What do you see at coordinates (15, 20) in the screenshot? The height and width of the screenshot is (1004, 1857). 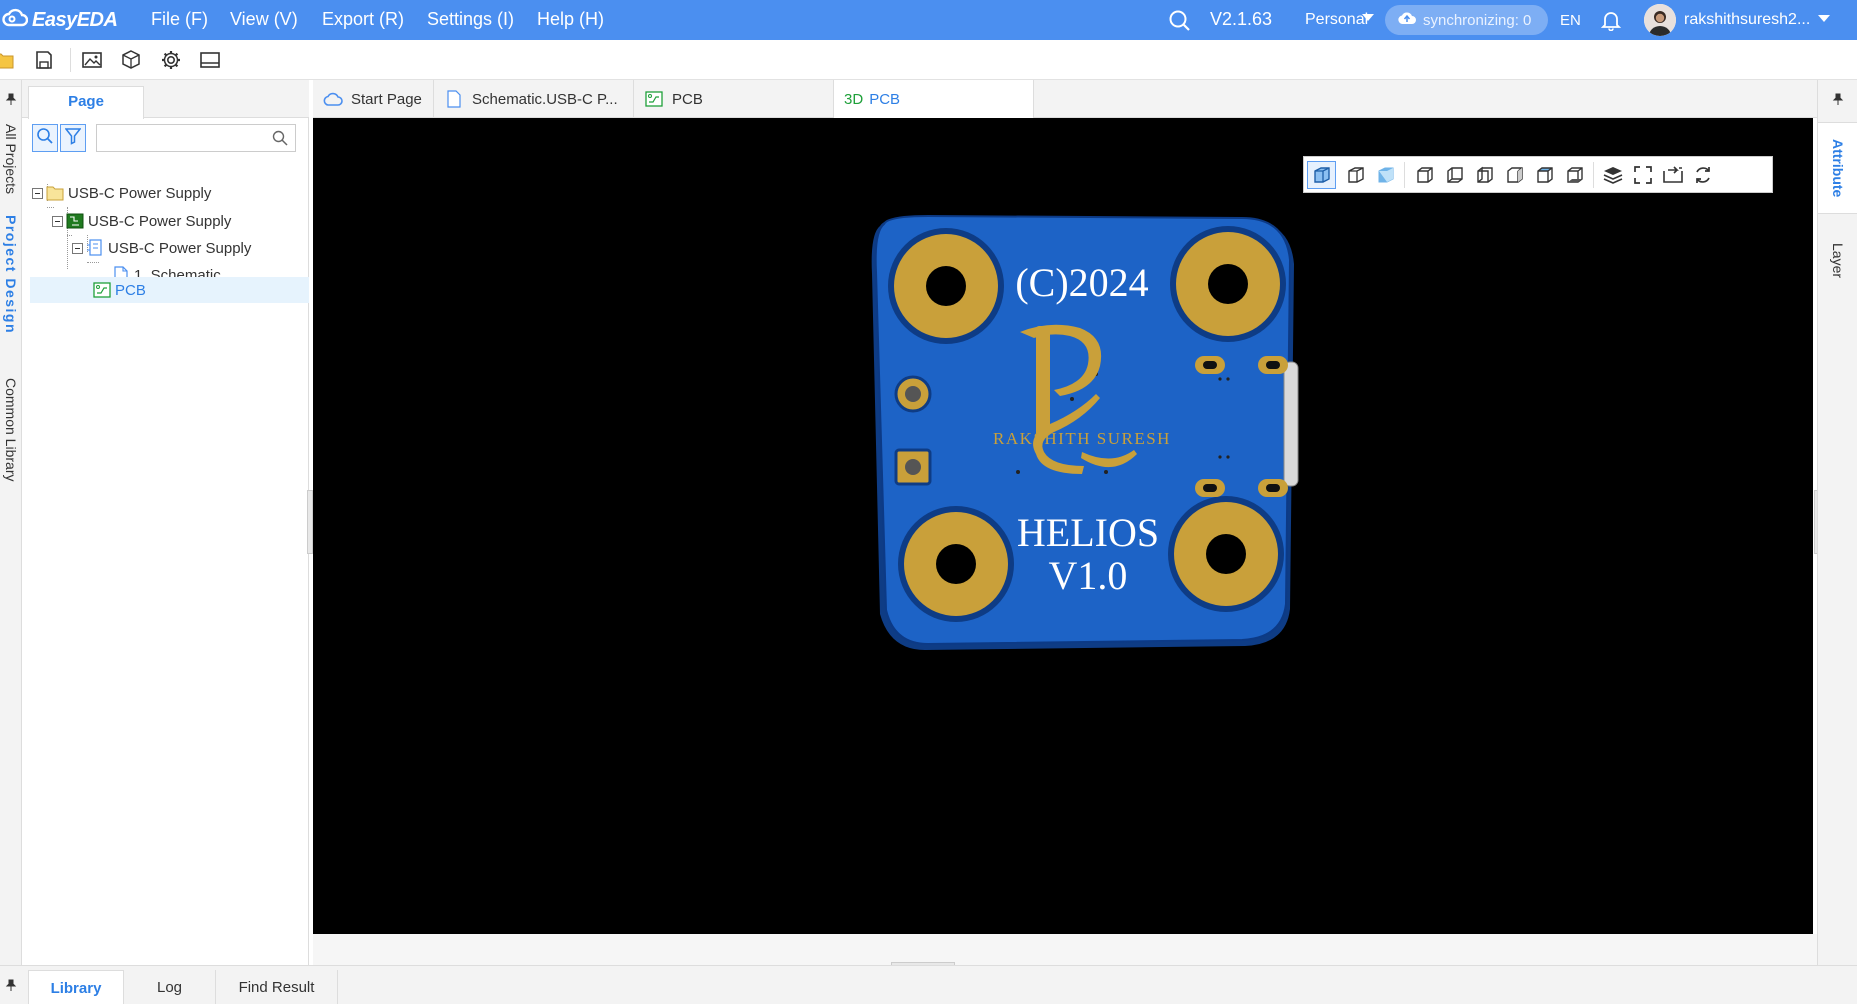 I see `cloud-logo-icon` at bounding box center [15, 20].